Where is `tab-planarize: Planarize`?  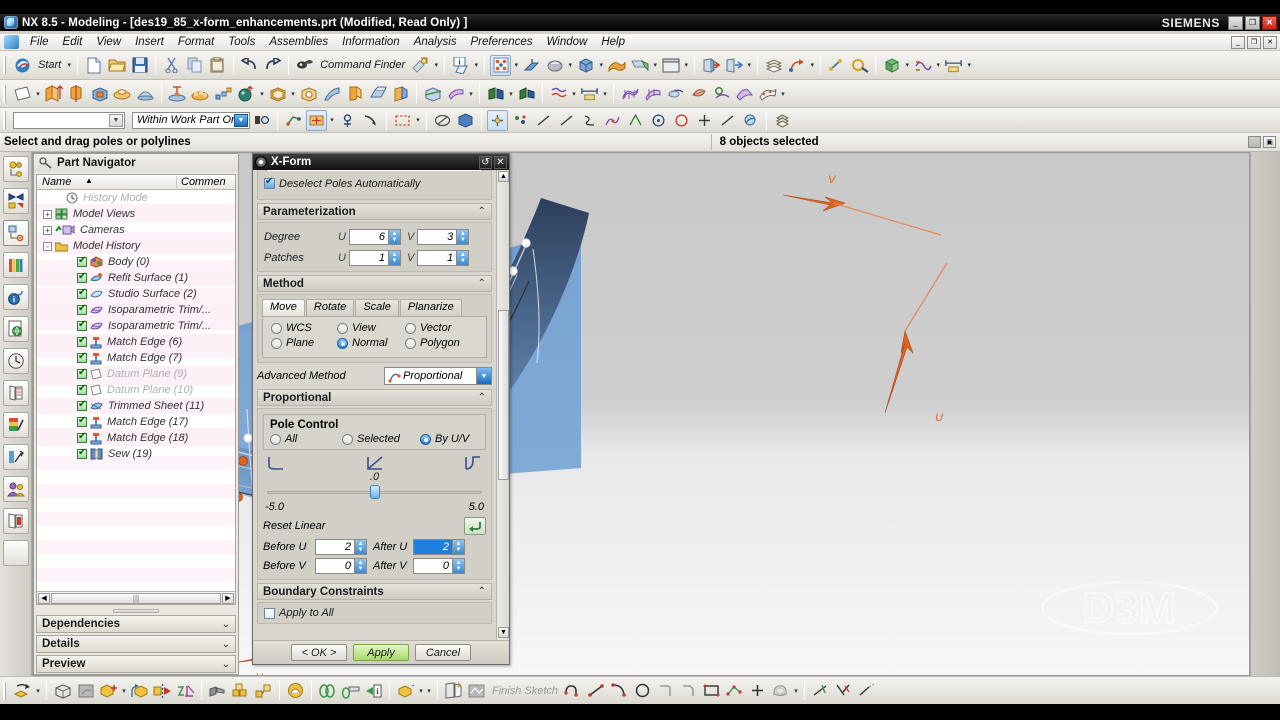
tab-planarize: Planarize is located at coordinates (430, 307).